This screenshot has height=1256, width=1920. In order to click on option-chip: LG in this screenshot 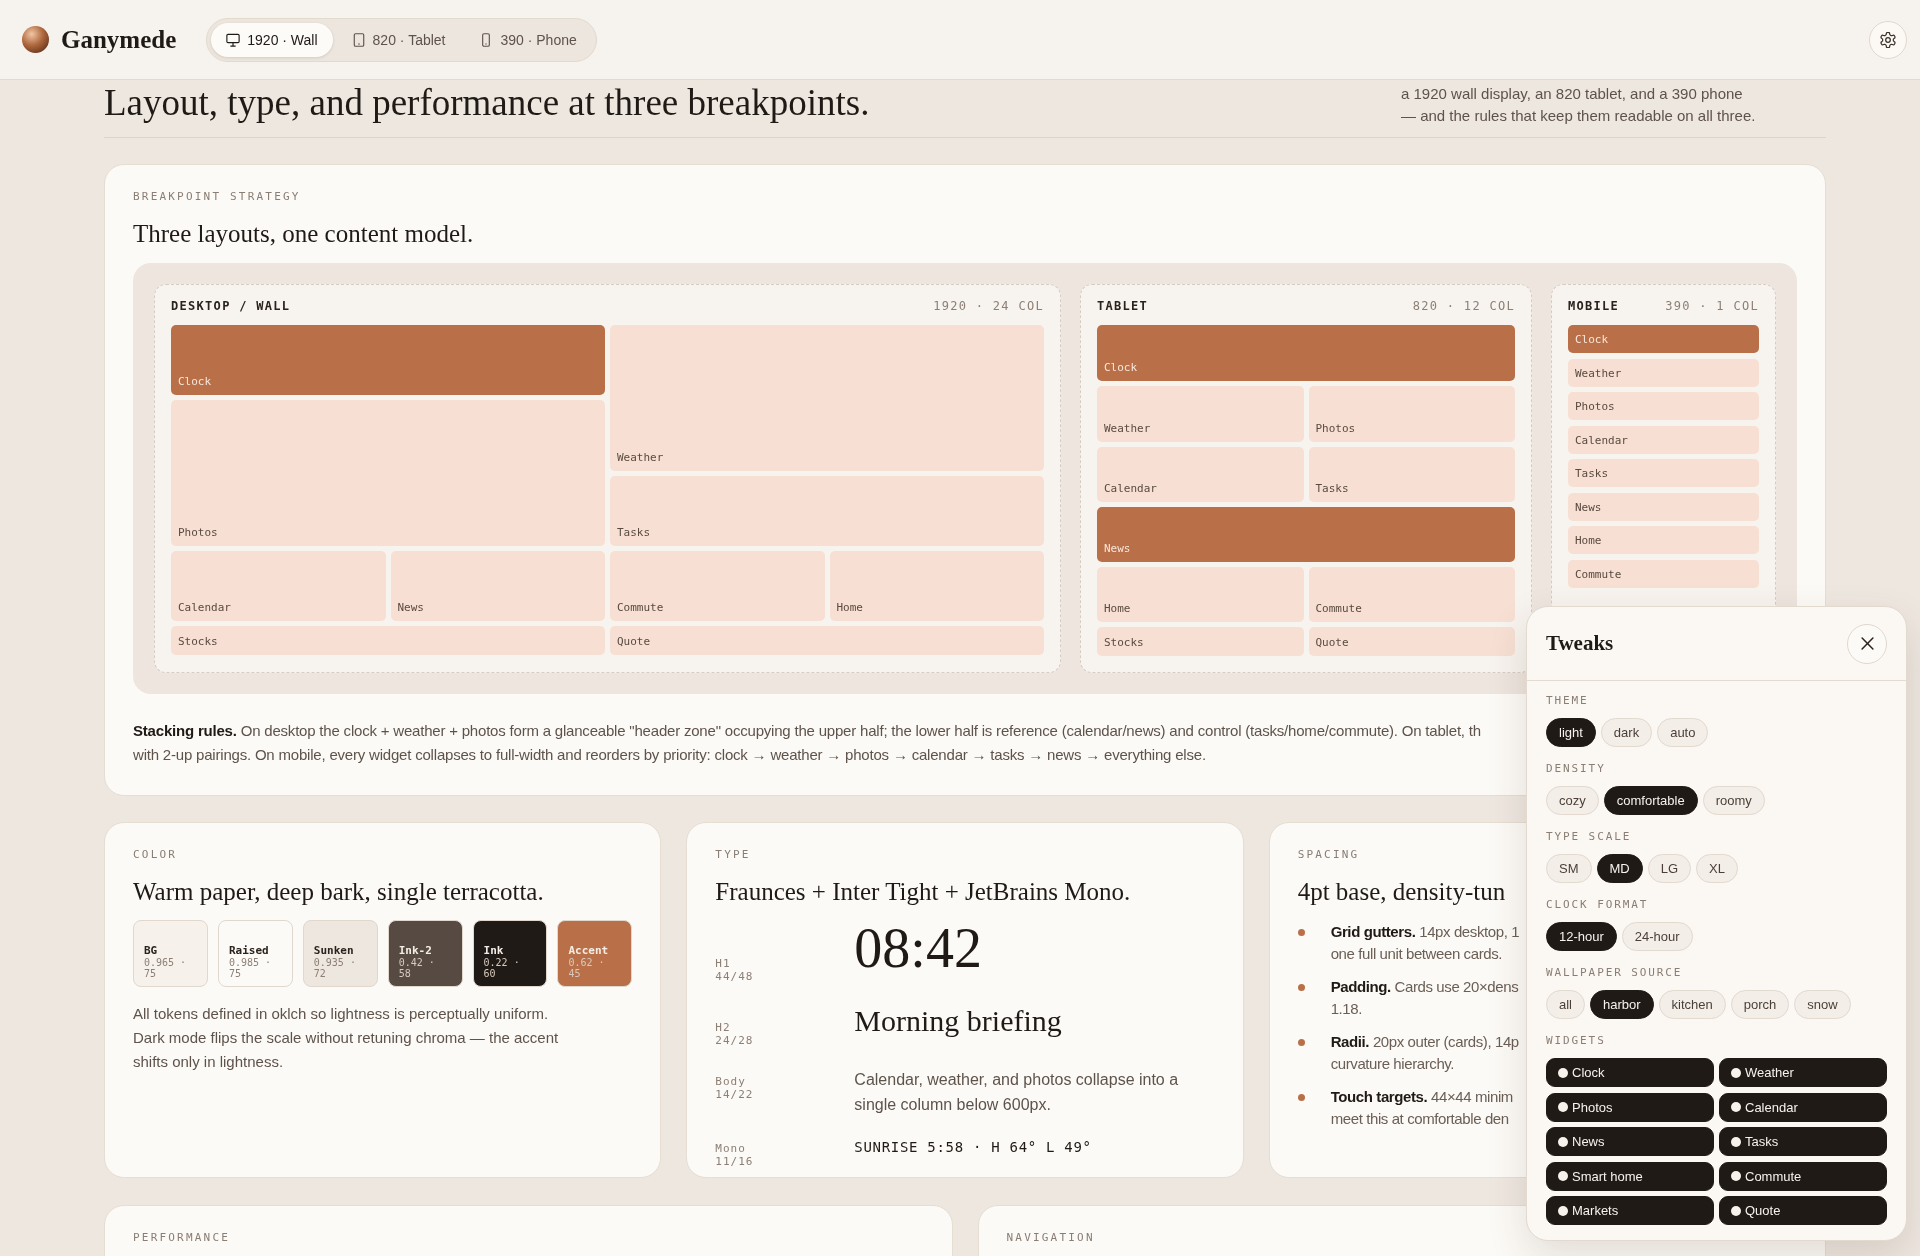, I will do `click(1669, 868)`.